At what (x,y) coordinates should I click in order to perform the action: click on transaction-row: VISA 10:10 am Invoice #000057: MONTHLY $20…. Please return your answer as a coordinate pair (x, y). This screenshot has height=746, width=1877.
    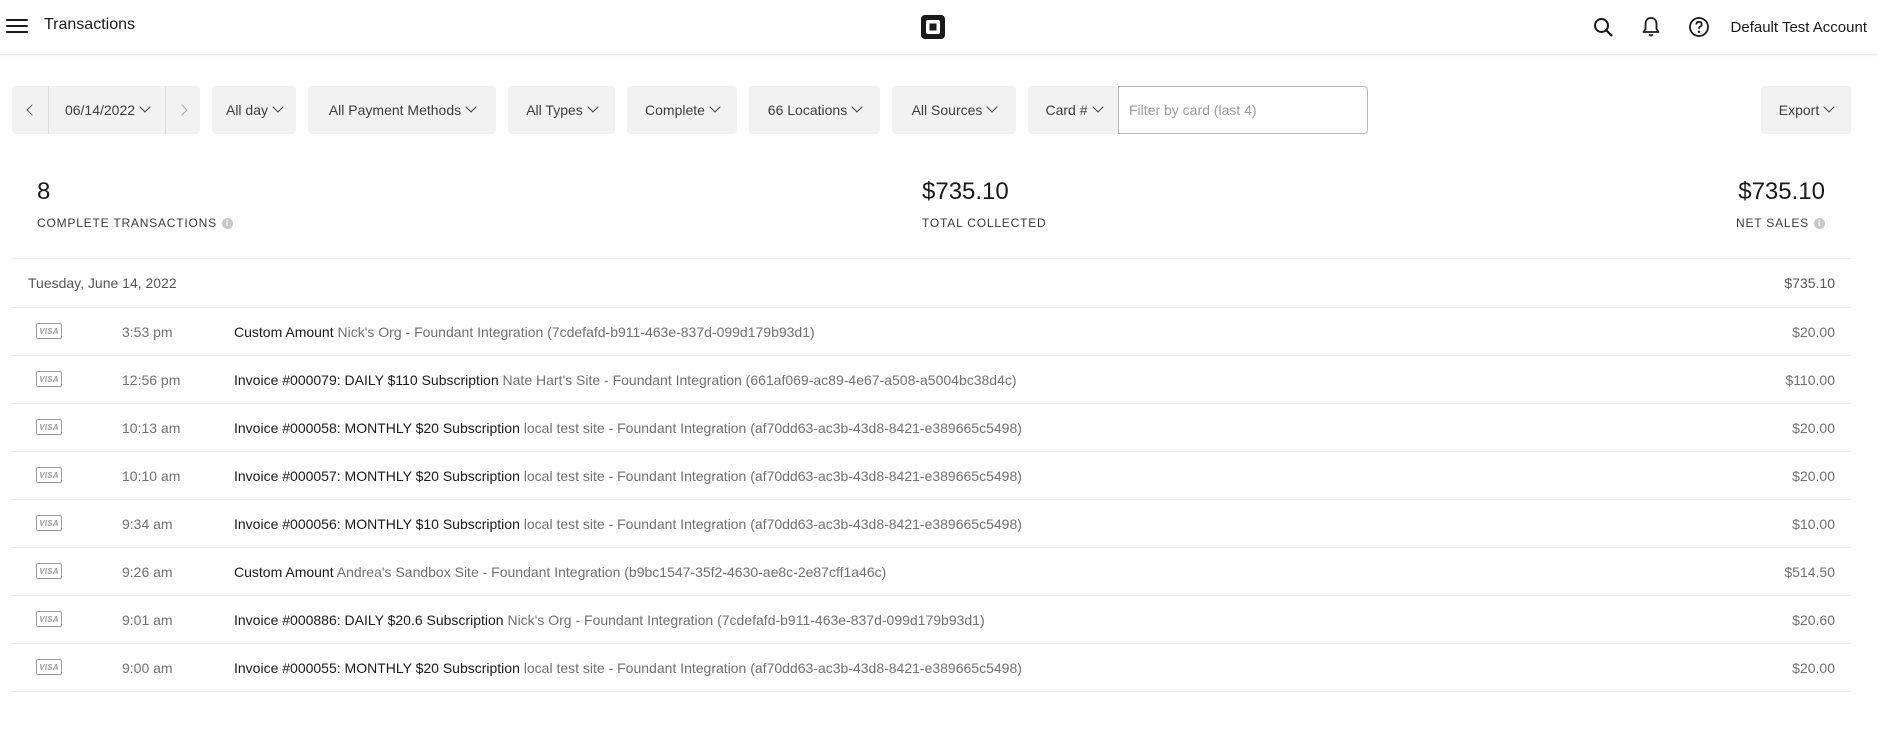
    Looking at the image, I should click on (931, 475).